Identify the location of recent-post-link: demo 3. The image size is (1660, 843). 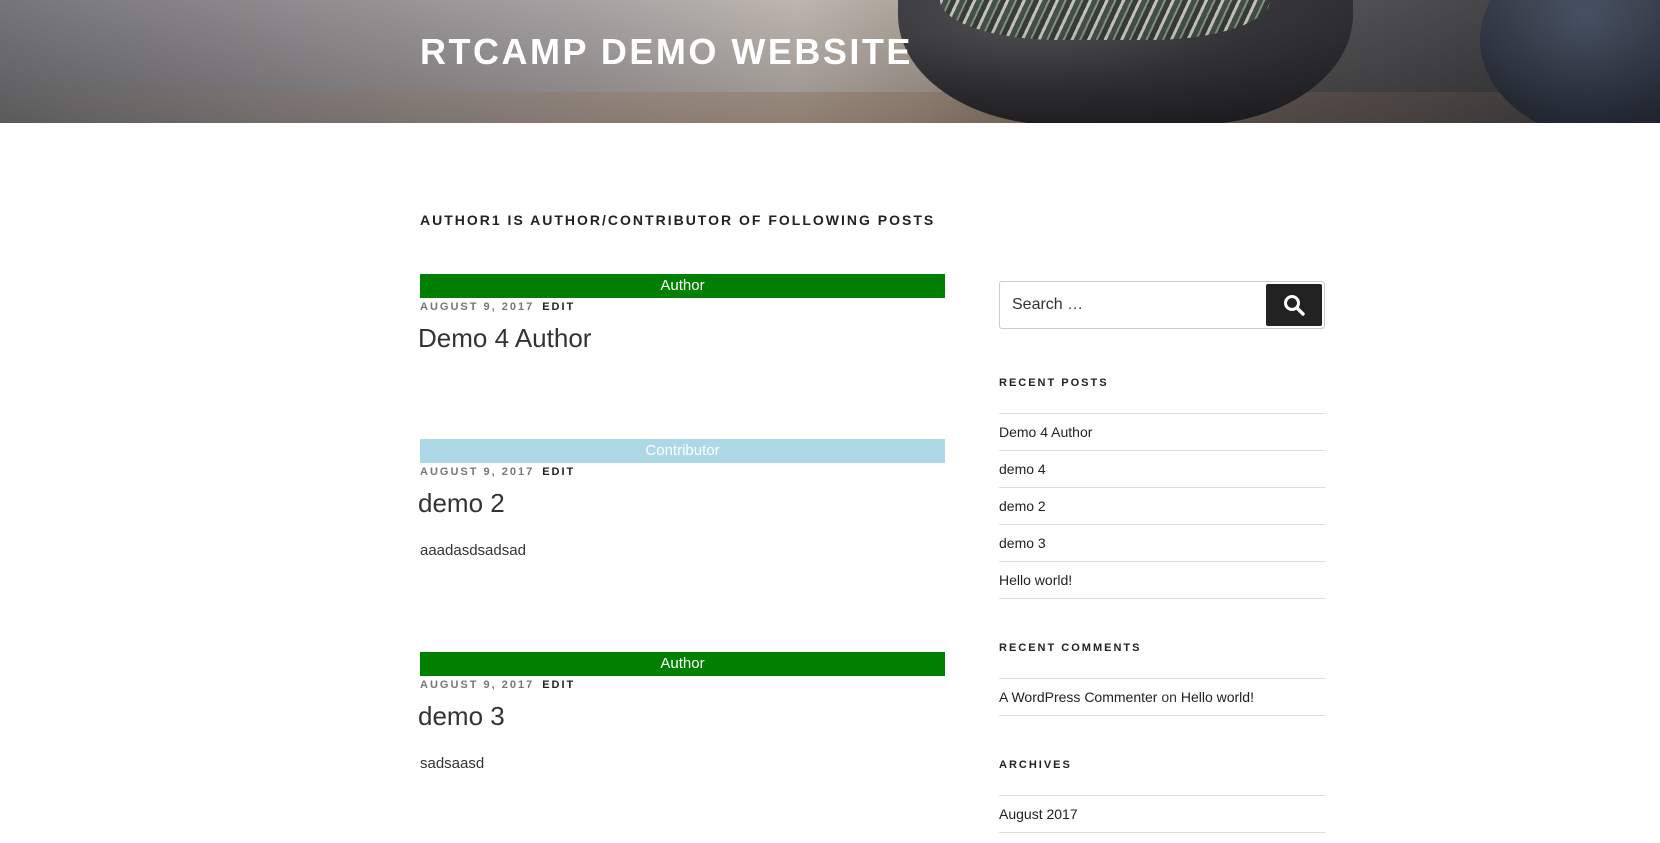
(1022, 543).